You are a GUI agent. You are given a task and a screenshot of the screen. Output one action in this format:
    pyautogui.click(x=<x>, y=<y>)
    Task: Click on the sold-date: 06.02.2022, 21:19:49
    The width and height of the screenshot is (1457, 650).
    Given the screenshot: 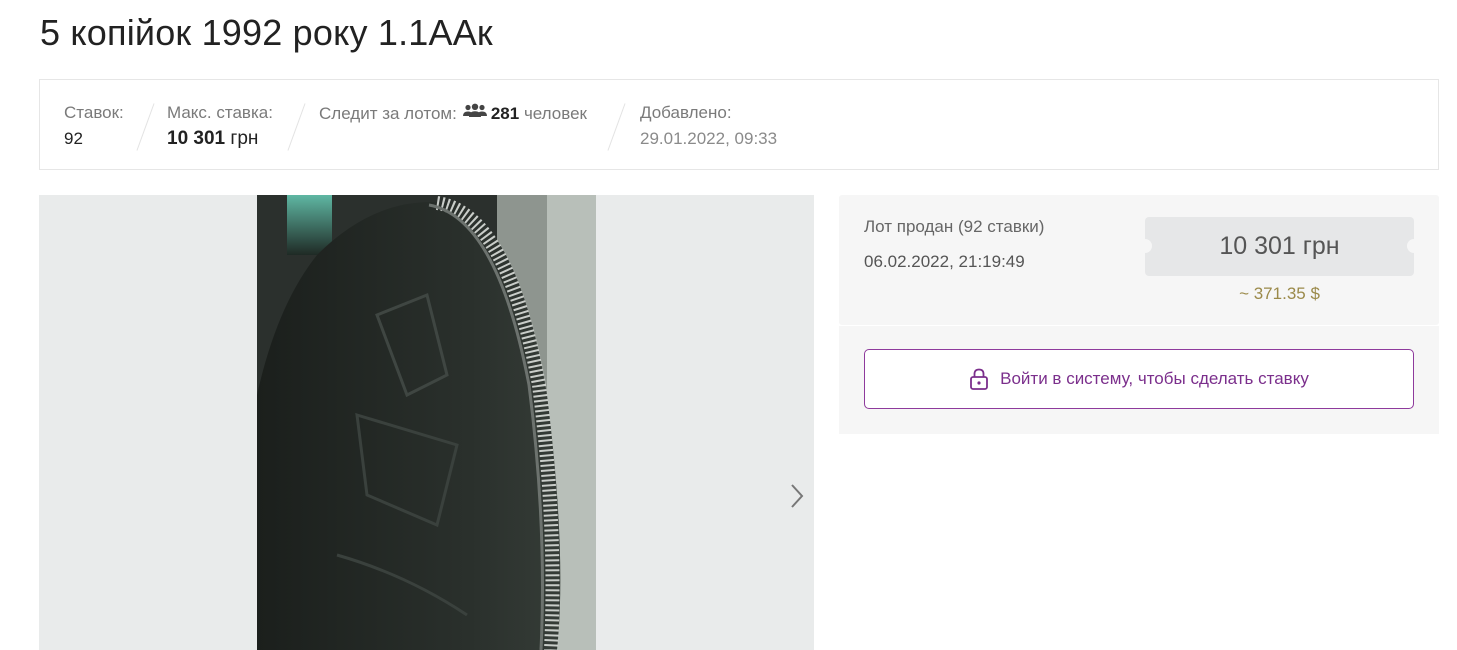 What is the action you would take?
    pyautogui.click(x=944, y=261)
    